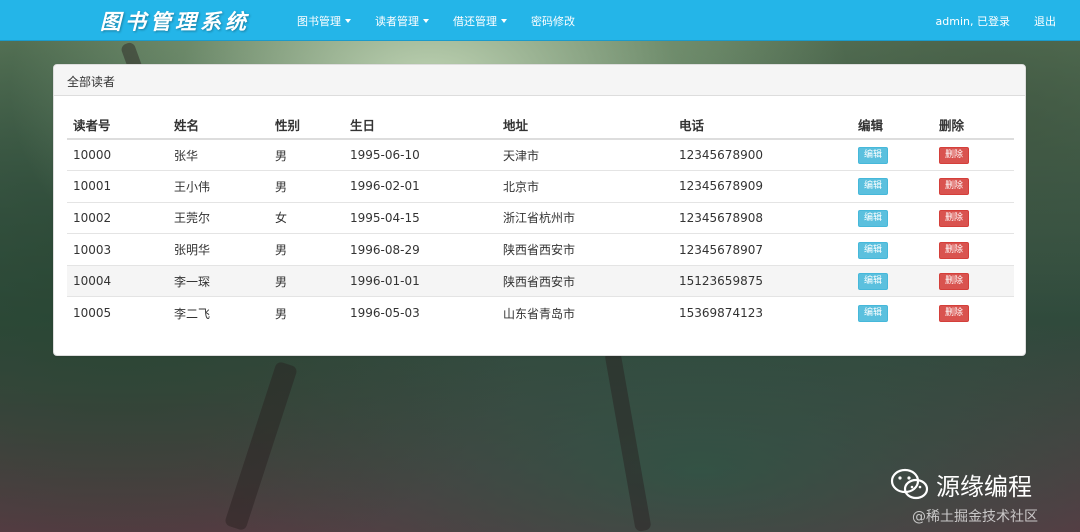 Image resolution: width=1080 pixels, height=532 pixels. Describe the element at coordinates (117, 125) in the screenshot. I see `column-header: 读者号` at that location.